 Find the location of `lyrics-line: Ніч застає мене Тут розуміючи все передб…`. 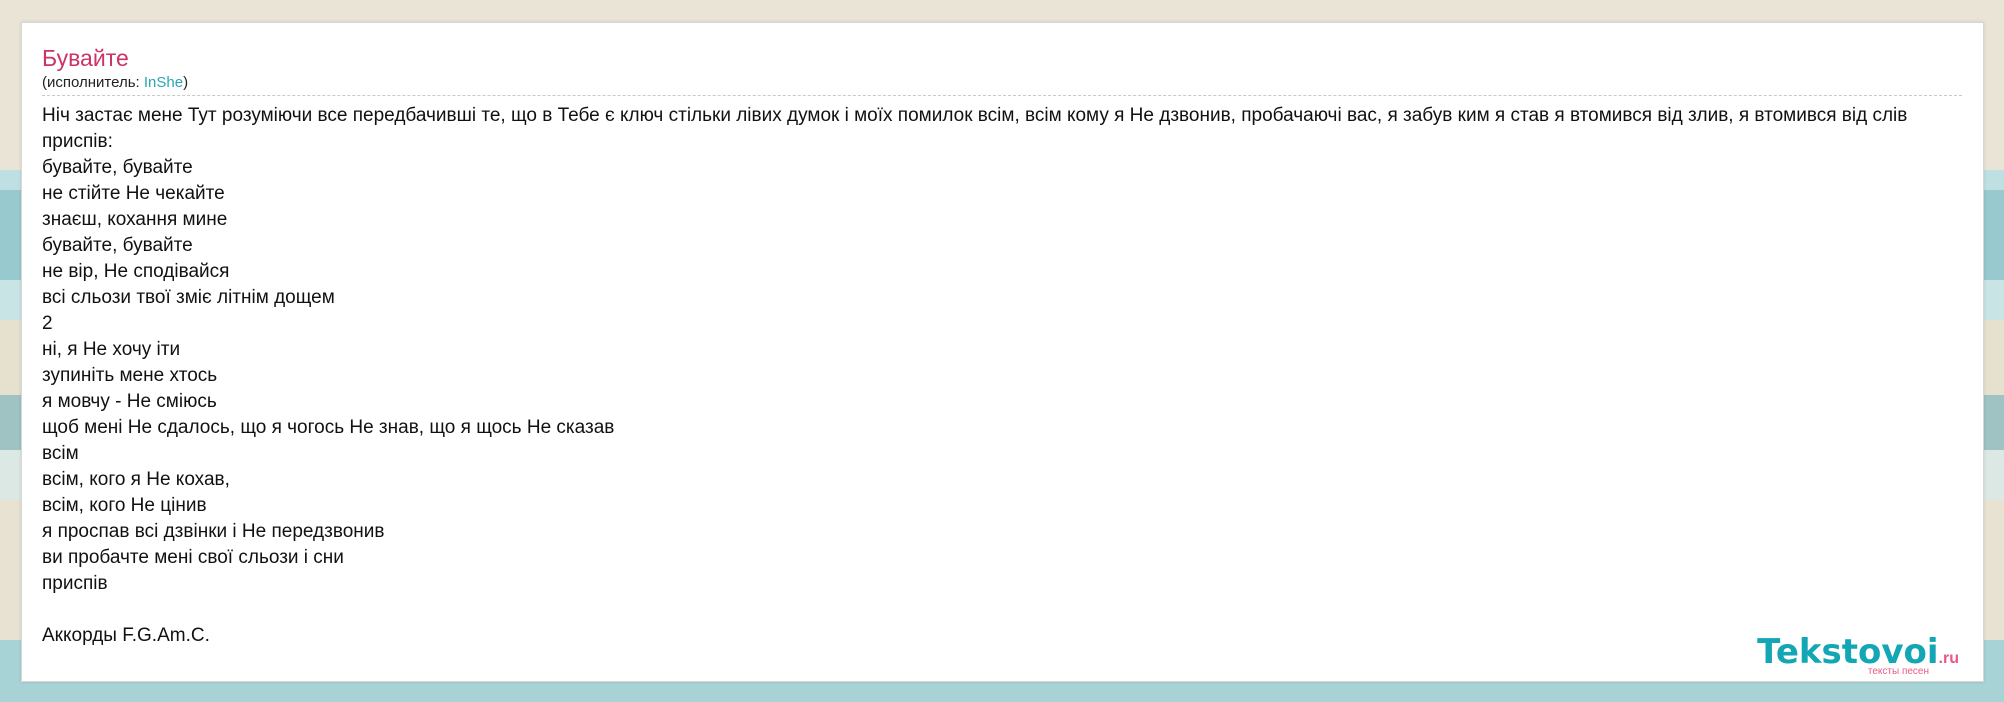

lyrics-line: Ніч застає мене Тут розуміючи все передб… is located at coordinates (975, 115).